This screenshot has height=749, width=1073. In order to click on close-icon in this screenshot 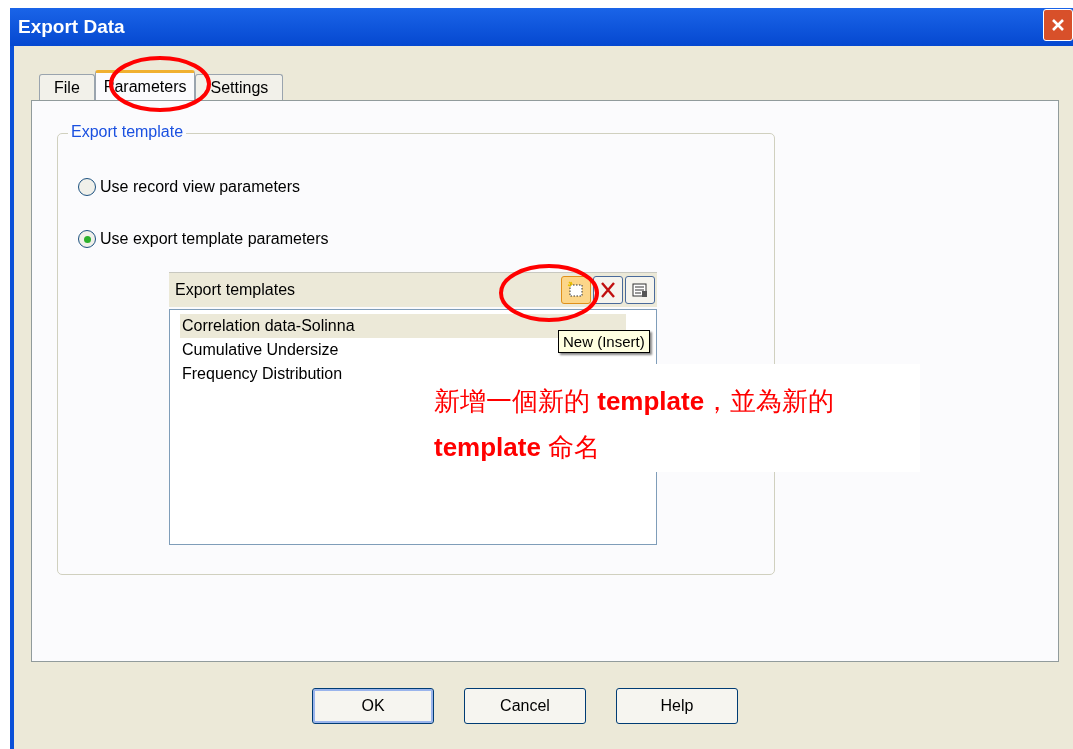, I will do `click(1058, 25)`.